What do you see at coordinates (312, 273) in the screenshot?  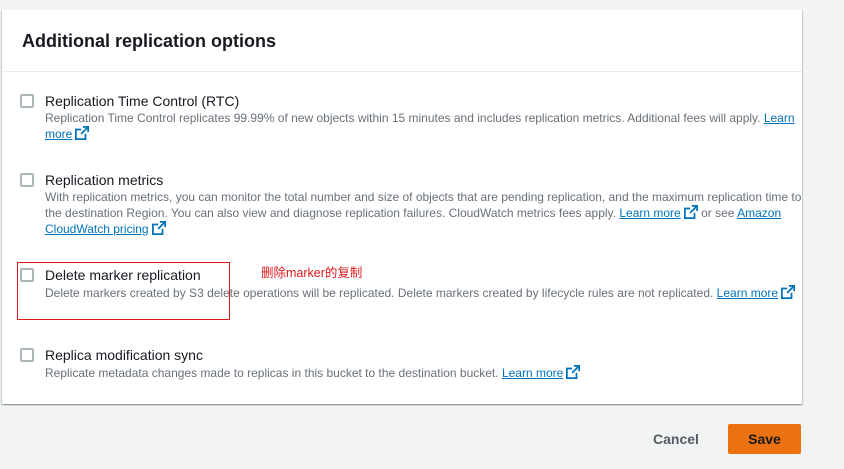 I see `annotation-note: 删除marker的复制` at bounding box center [312, 273].